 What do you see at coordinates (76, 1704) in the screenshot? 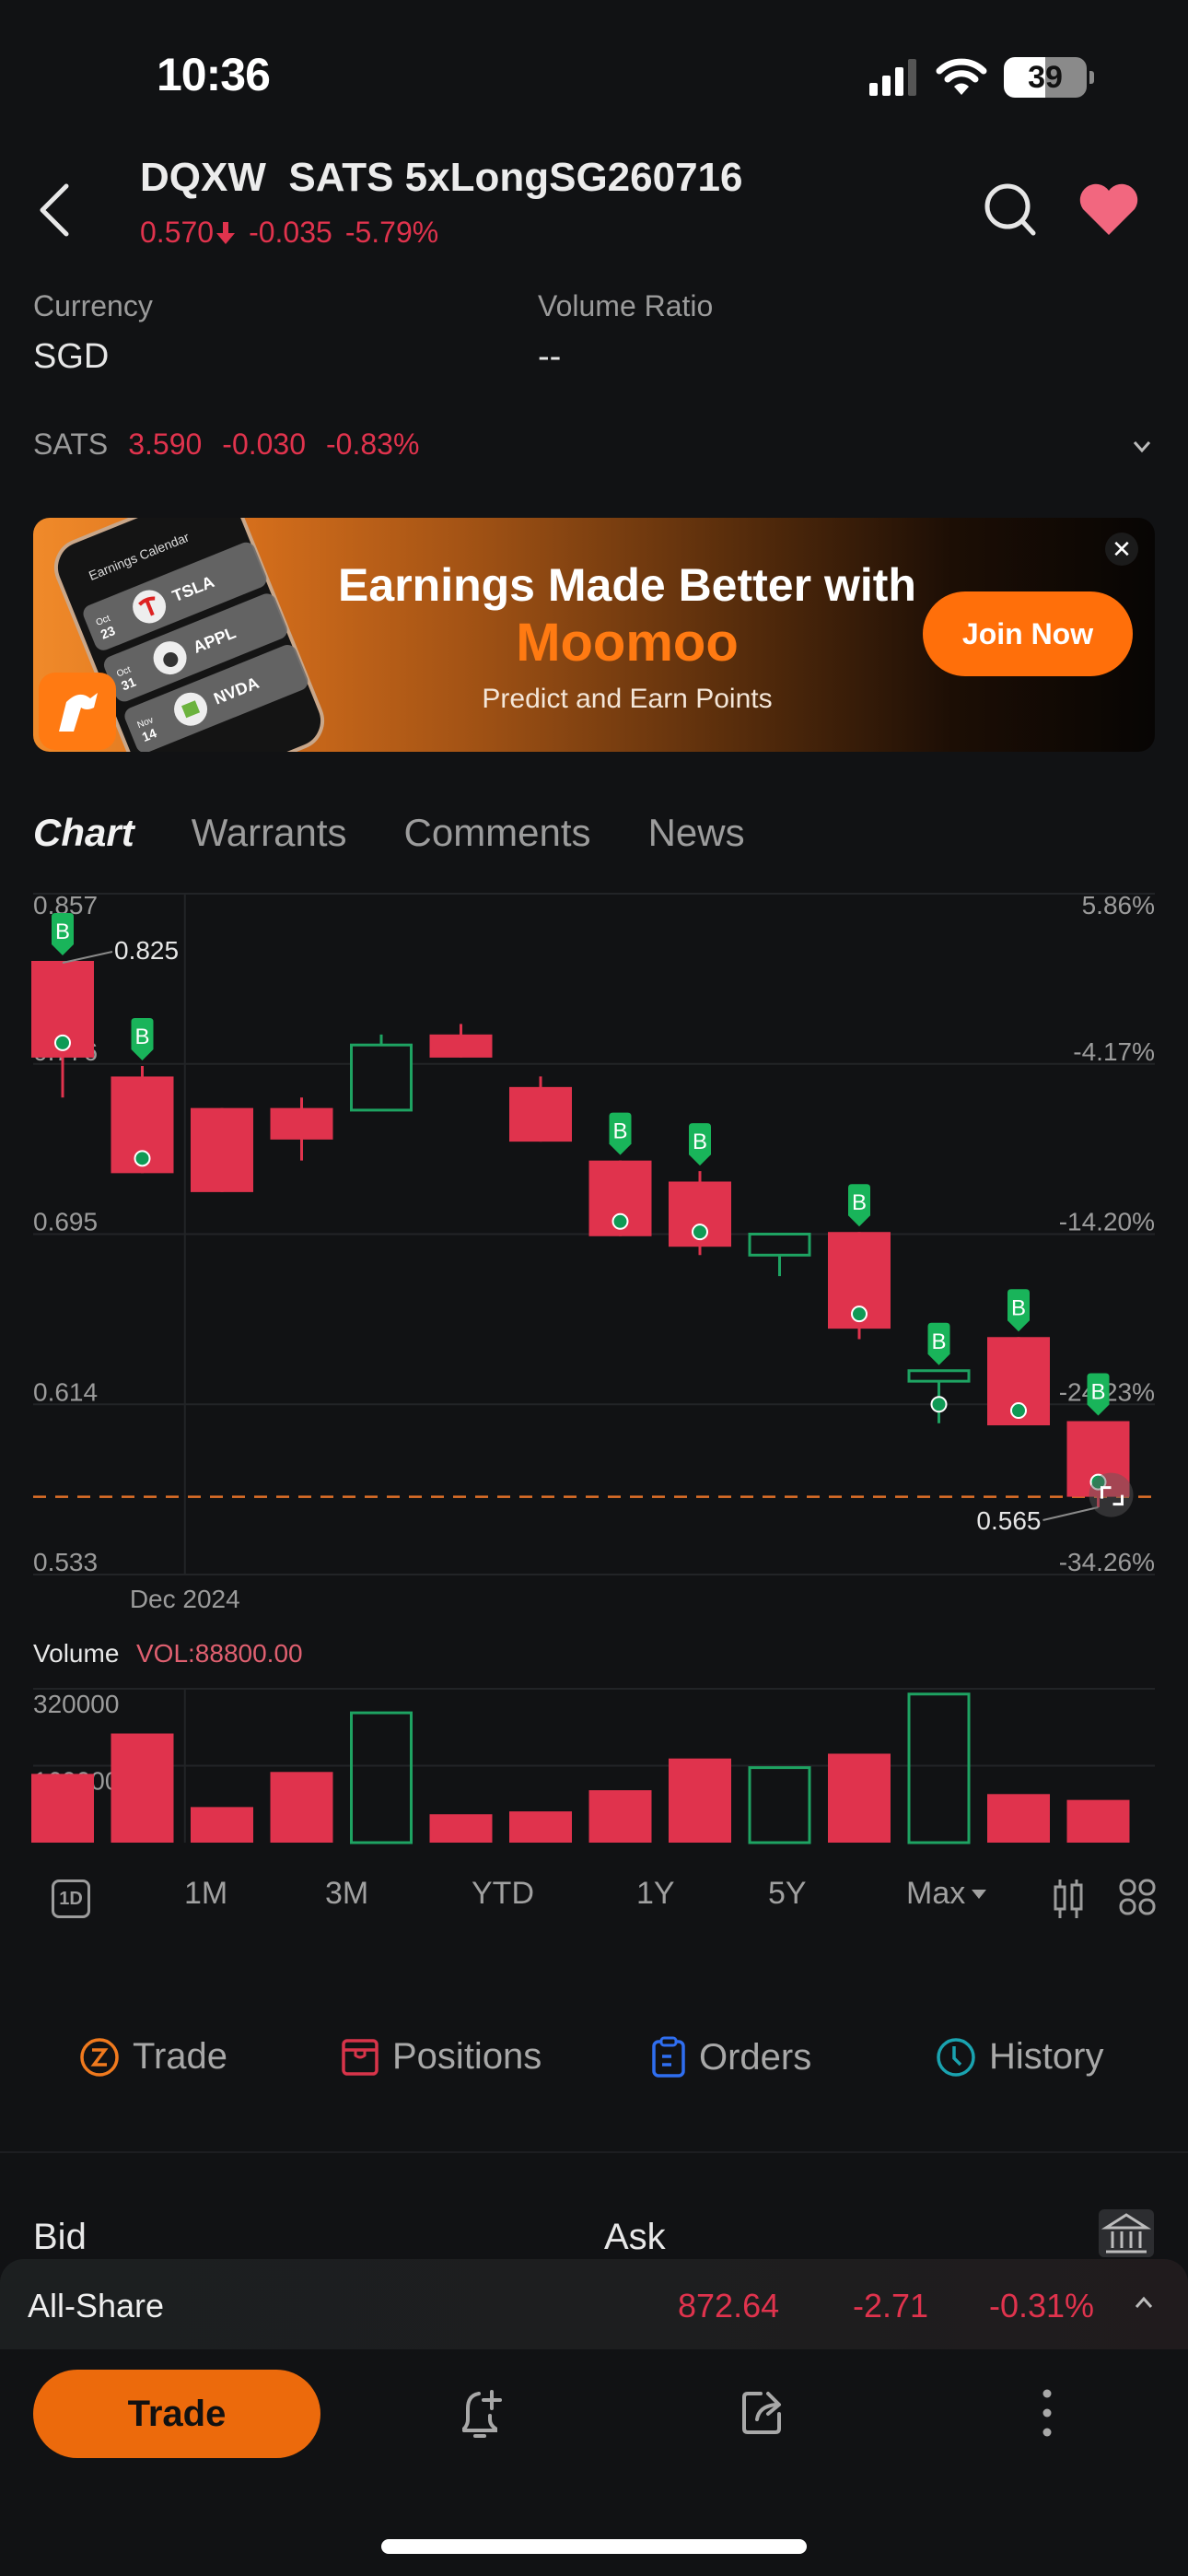
I see `volume-tick-label: 320000` at bounding box center [76, 1704].